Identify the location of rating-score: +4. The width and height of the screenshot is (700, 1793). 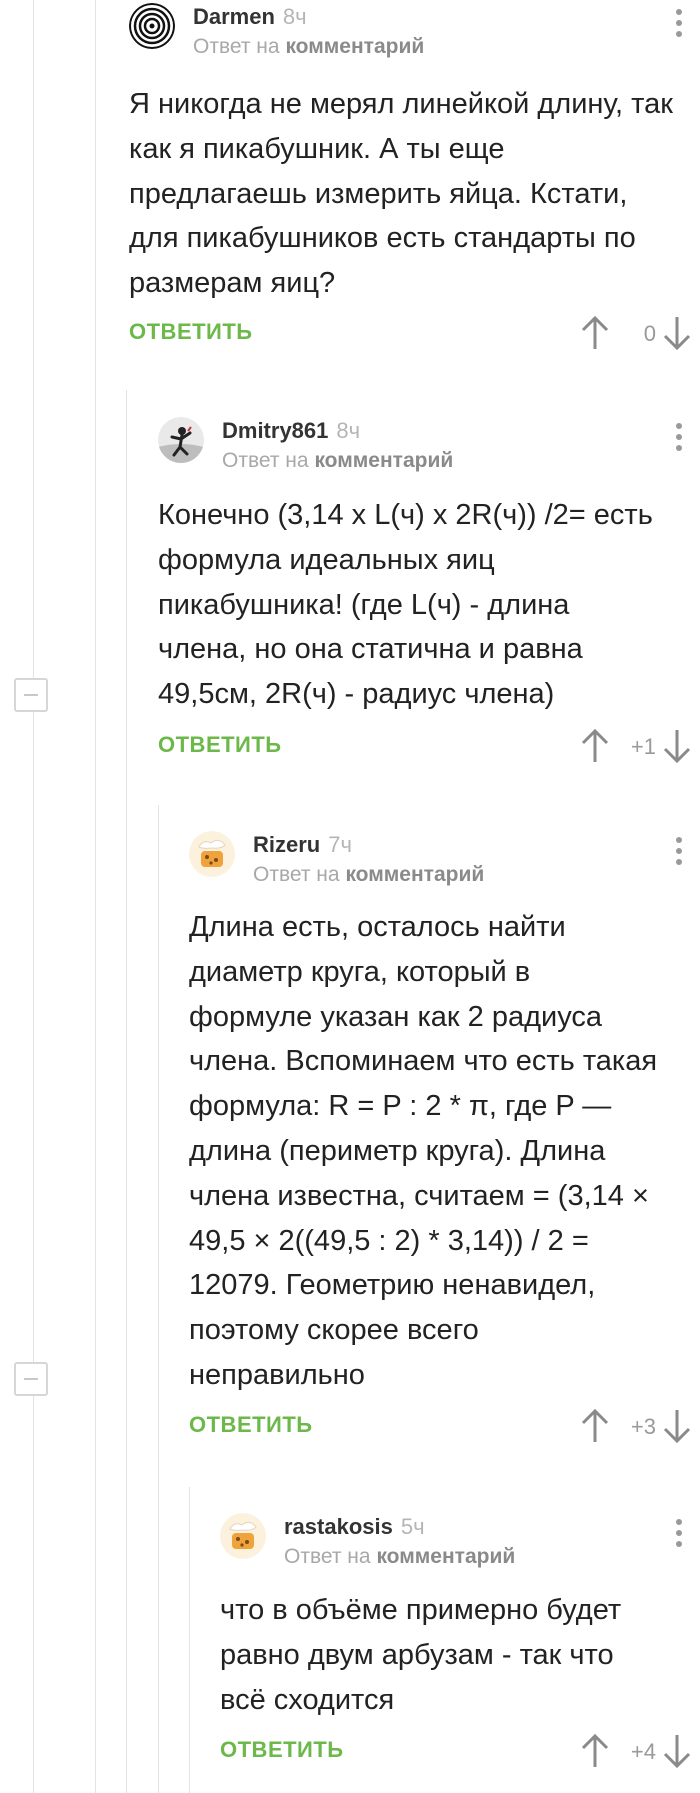
(643, 1751).